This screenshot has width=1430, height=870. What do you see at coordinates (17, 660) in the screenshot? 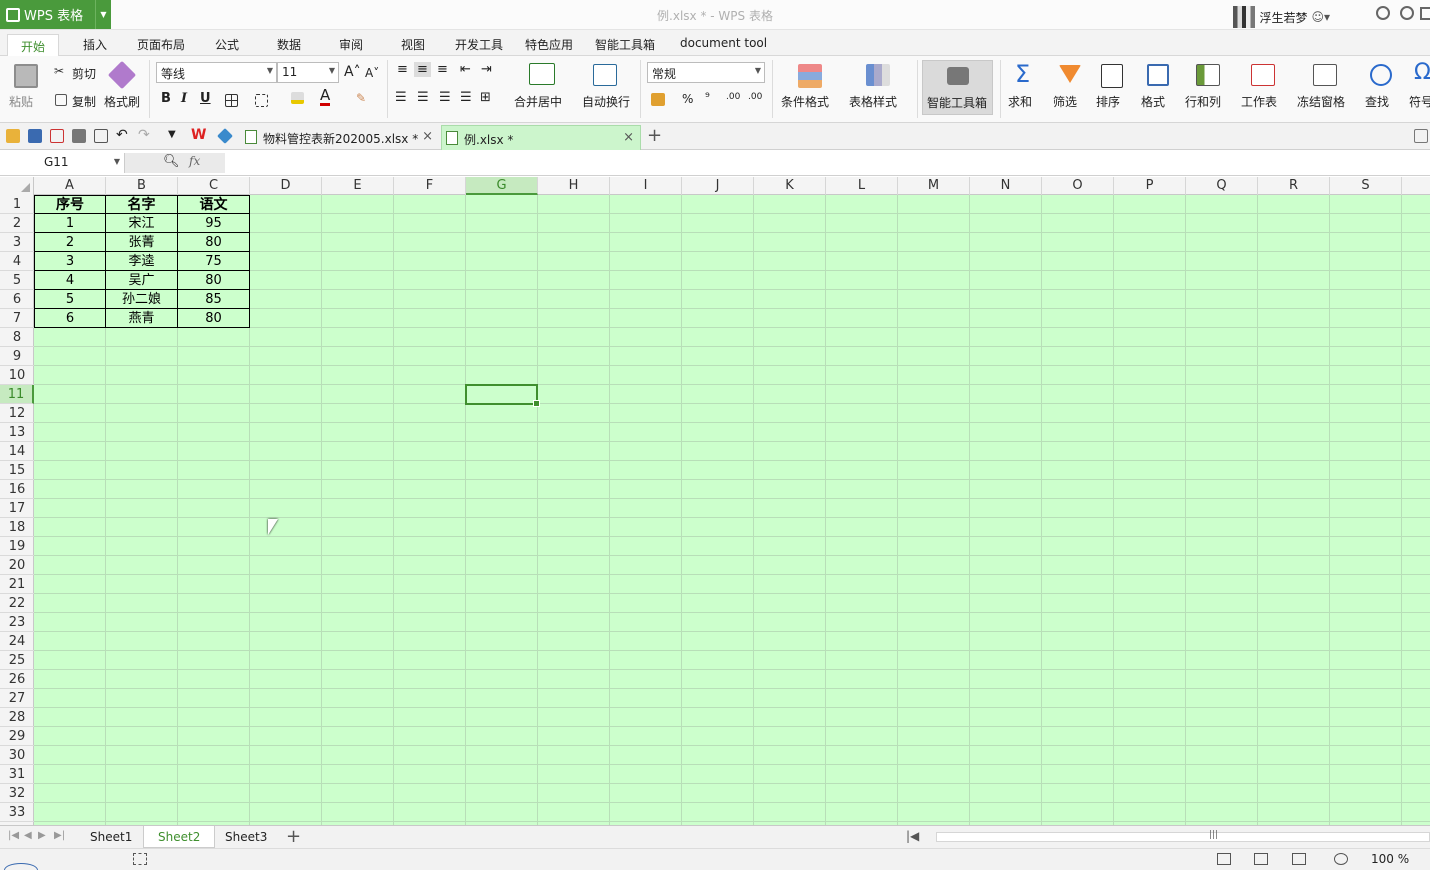
I see `row-header: 25` at bounding box center [17, 660].